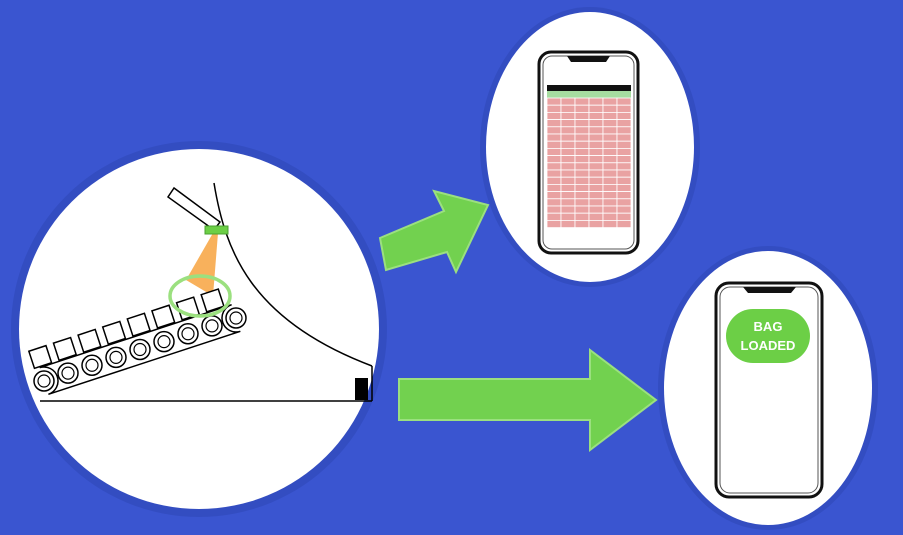 Image resolution: width=903 pixels, height=535 pixels. I want to click on end-stop-block, so click(361, 389).